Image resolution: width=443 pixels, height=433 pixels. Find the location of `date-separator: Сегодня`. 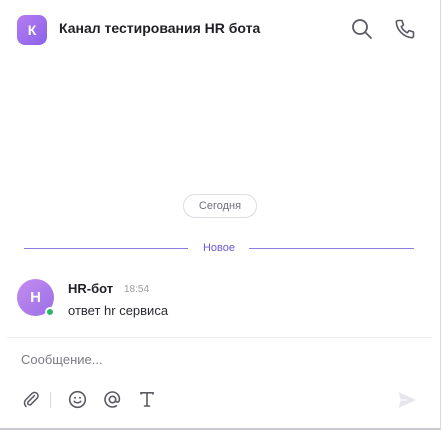

date-separator: Сегодня is located at coordinates (220, 206).